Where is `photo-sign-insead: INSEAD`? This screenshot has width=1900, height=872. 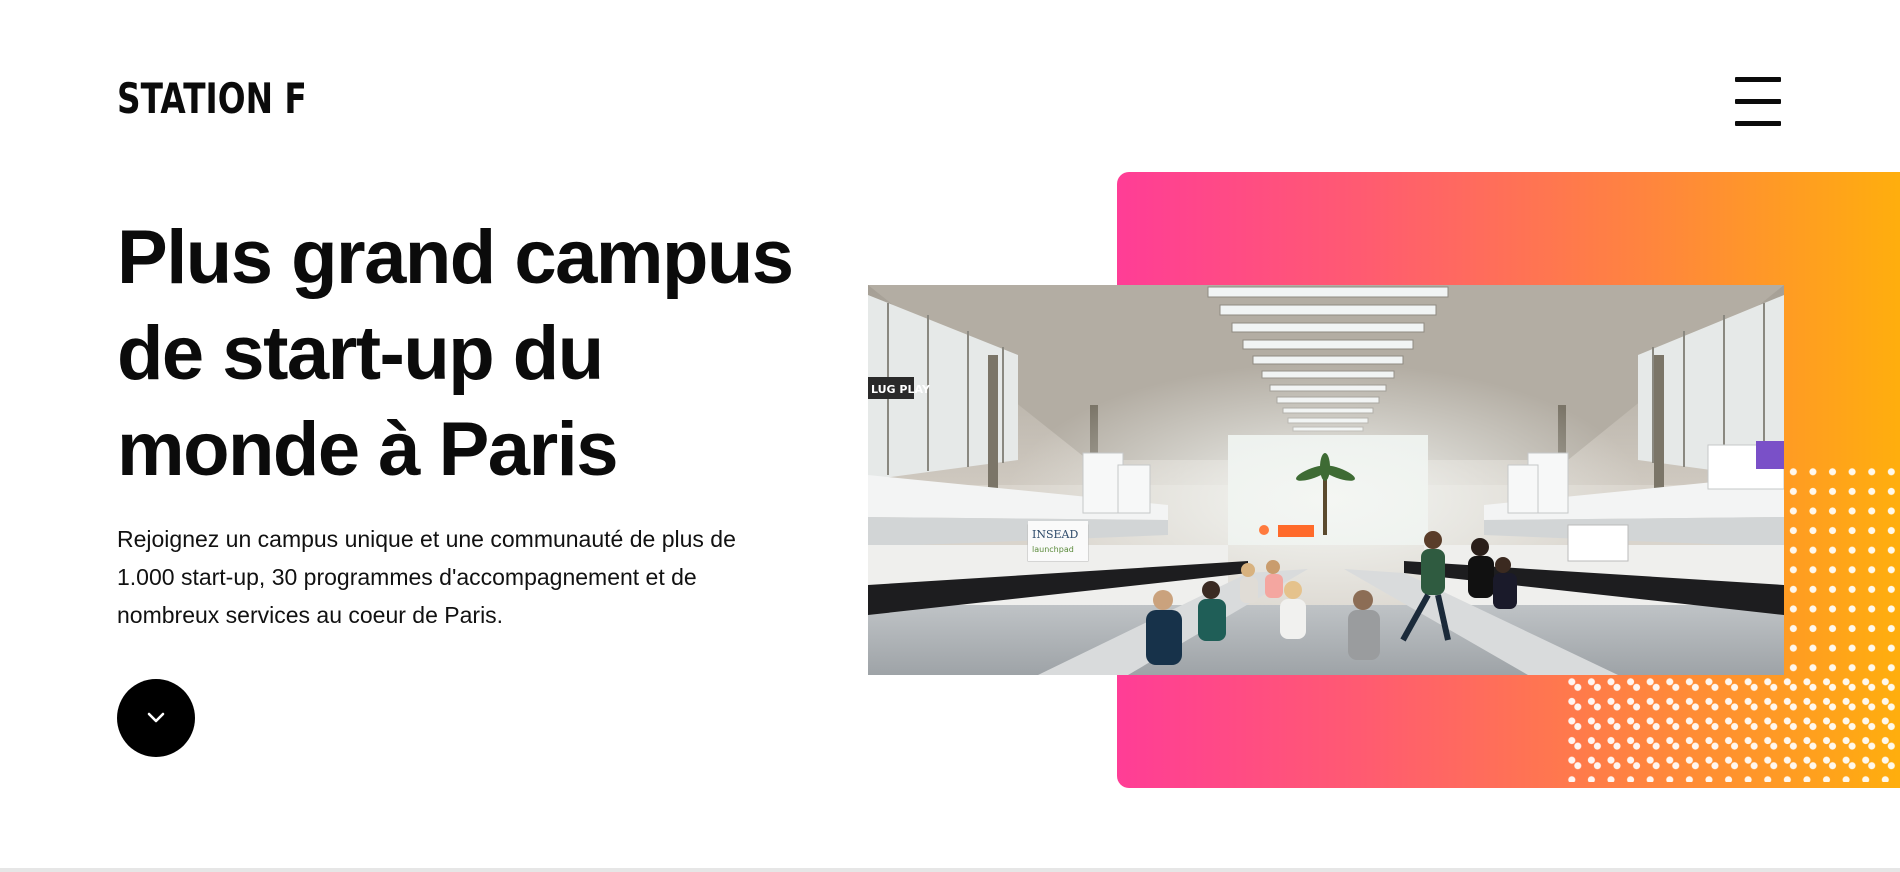
photo-sign-insead: INSEAD is located at coordinates (1055, 534).